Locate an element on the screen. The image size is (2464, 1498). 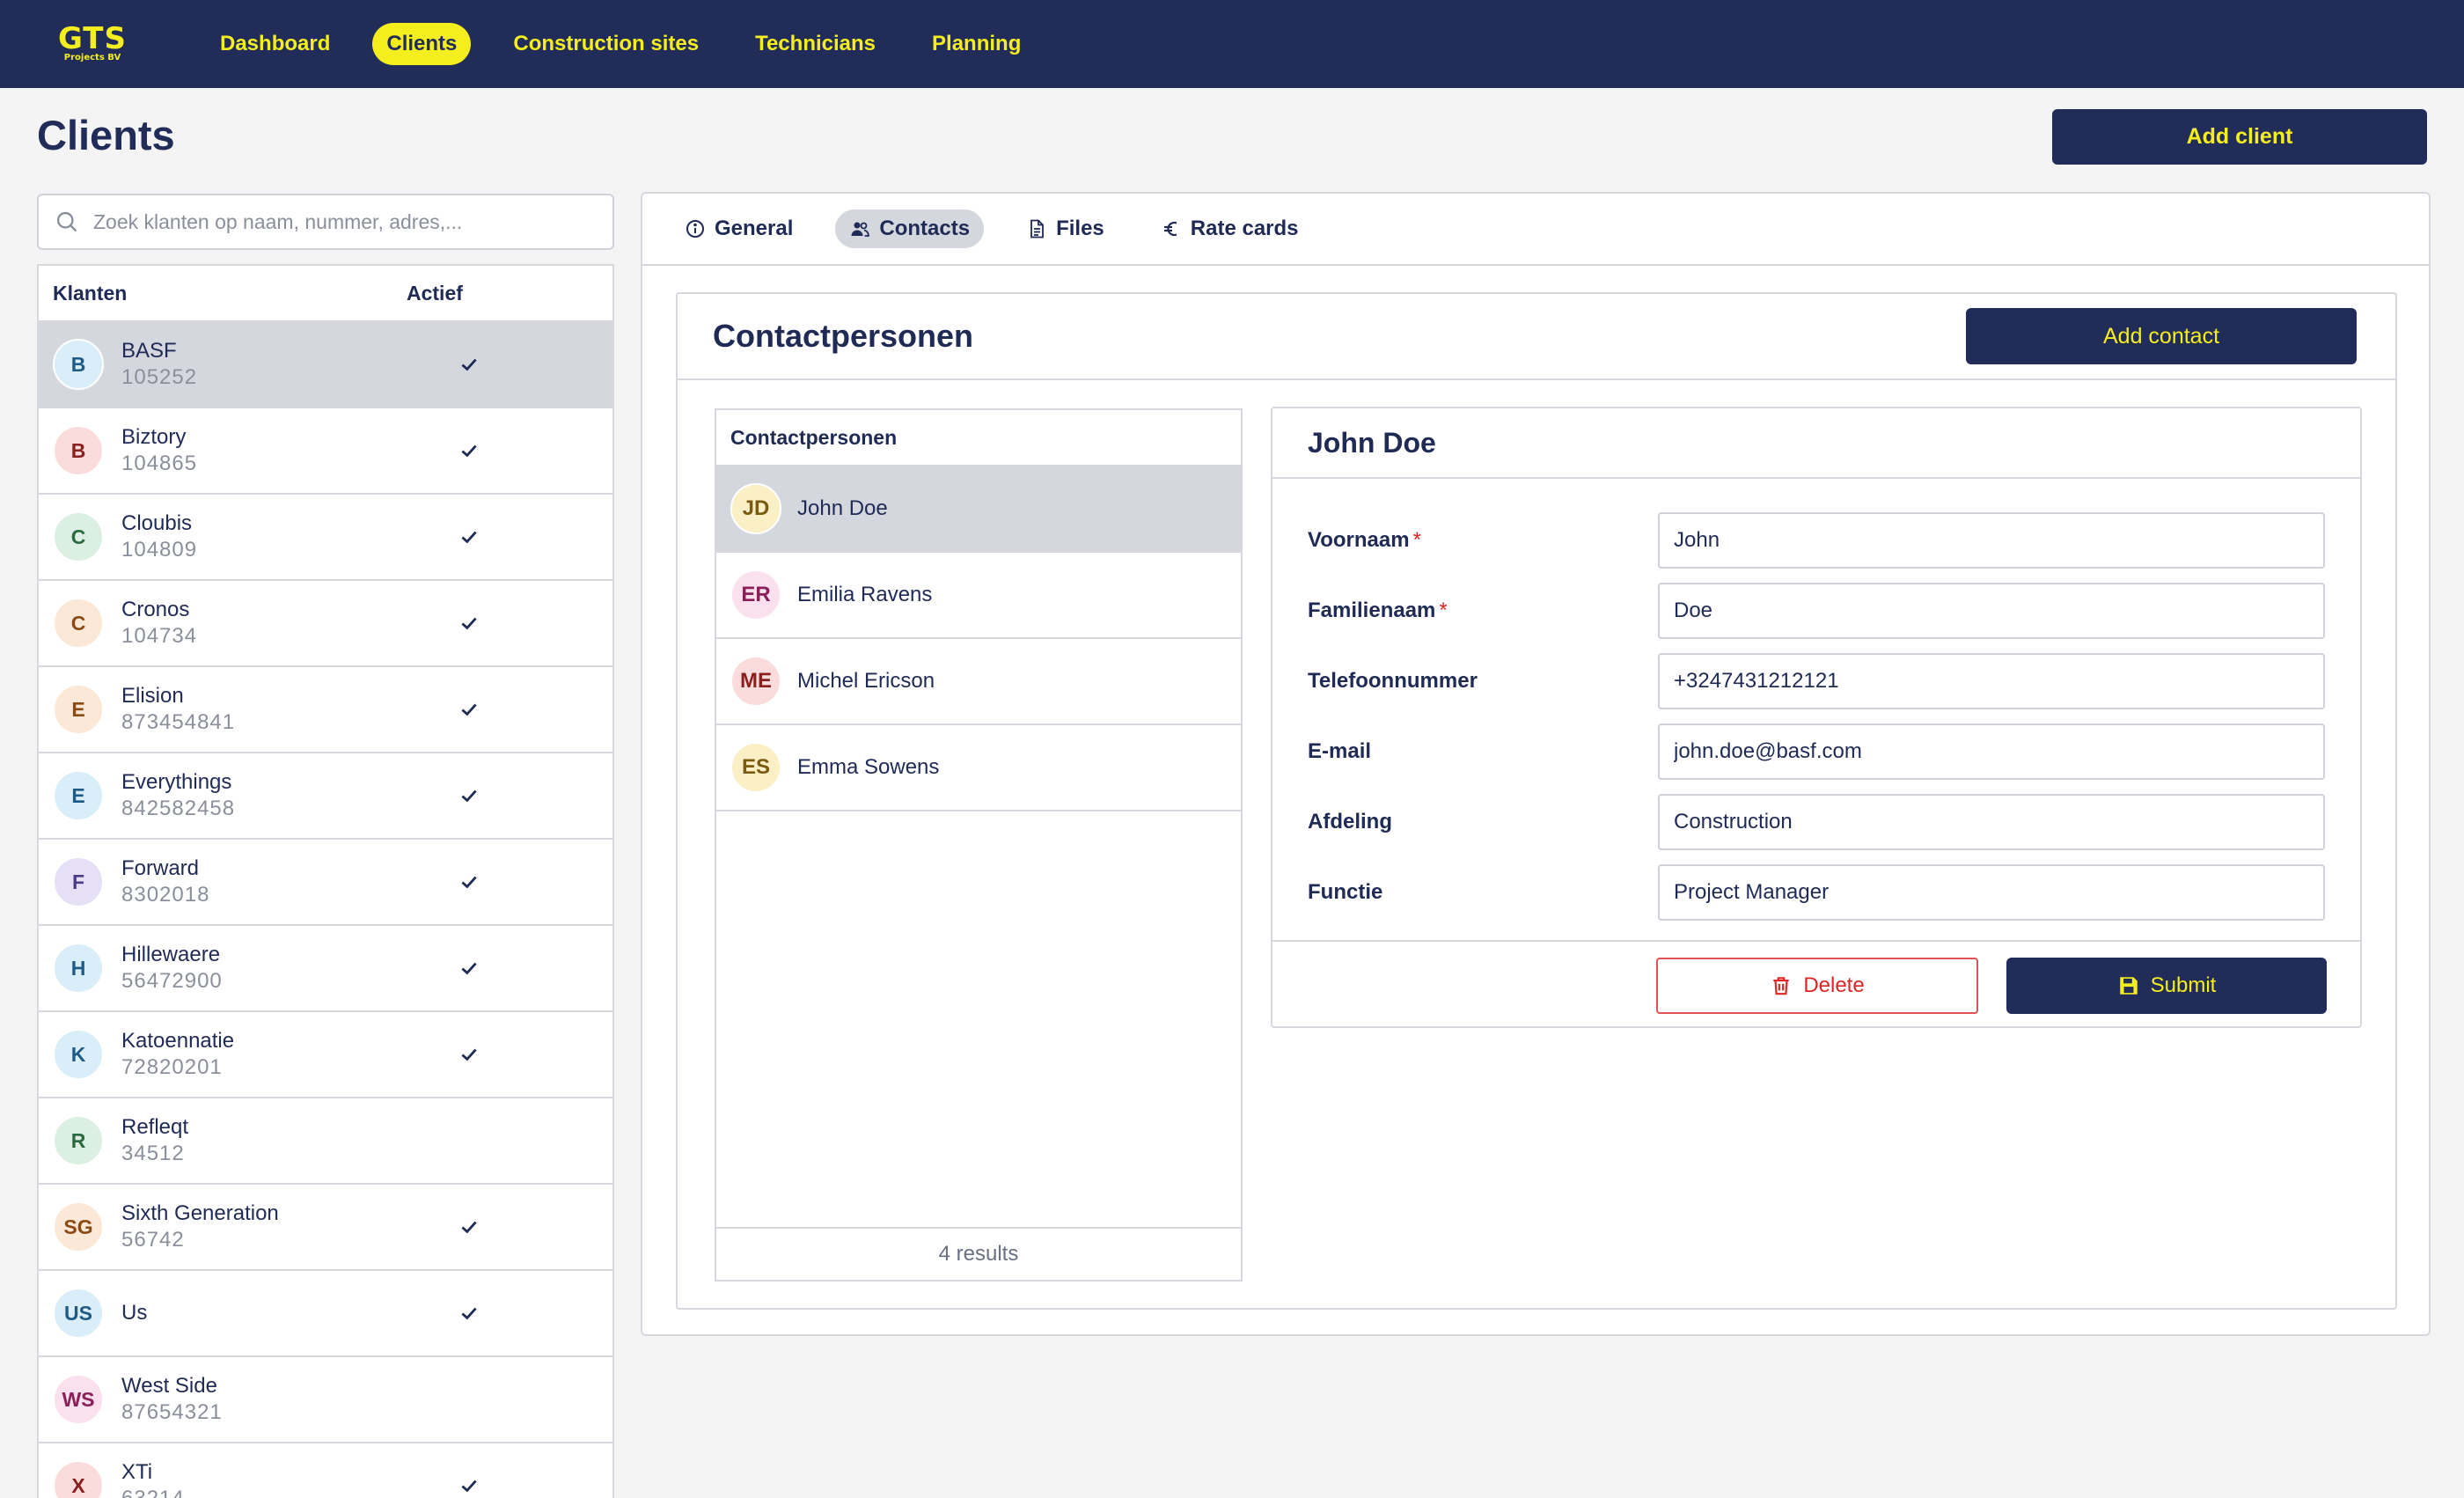
client-row: SG Sixth Generation 56742 is located at coordinates (326, 1228).